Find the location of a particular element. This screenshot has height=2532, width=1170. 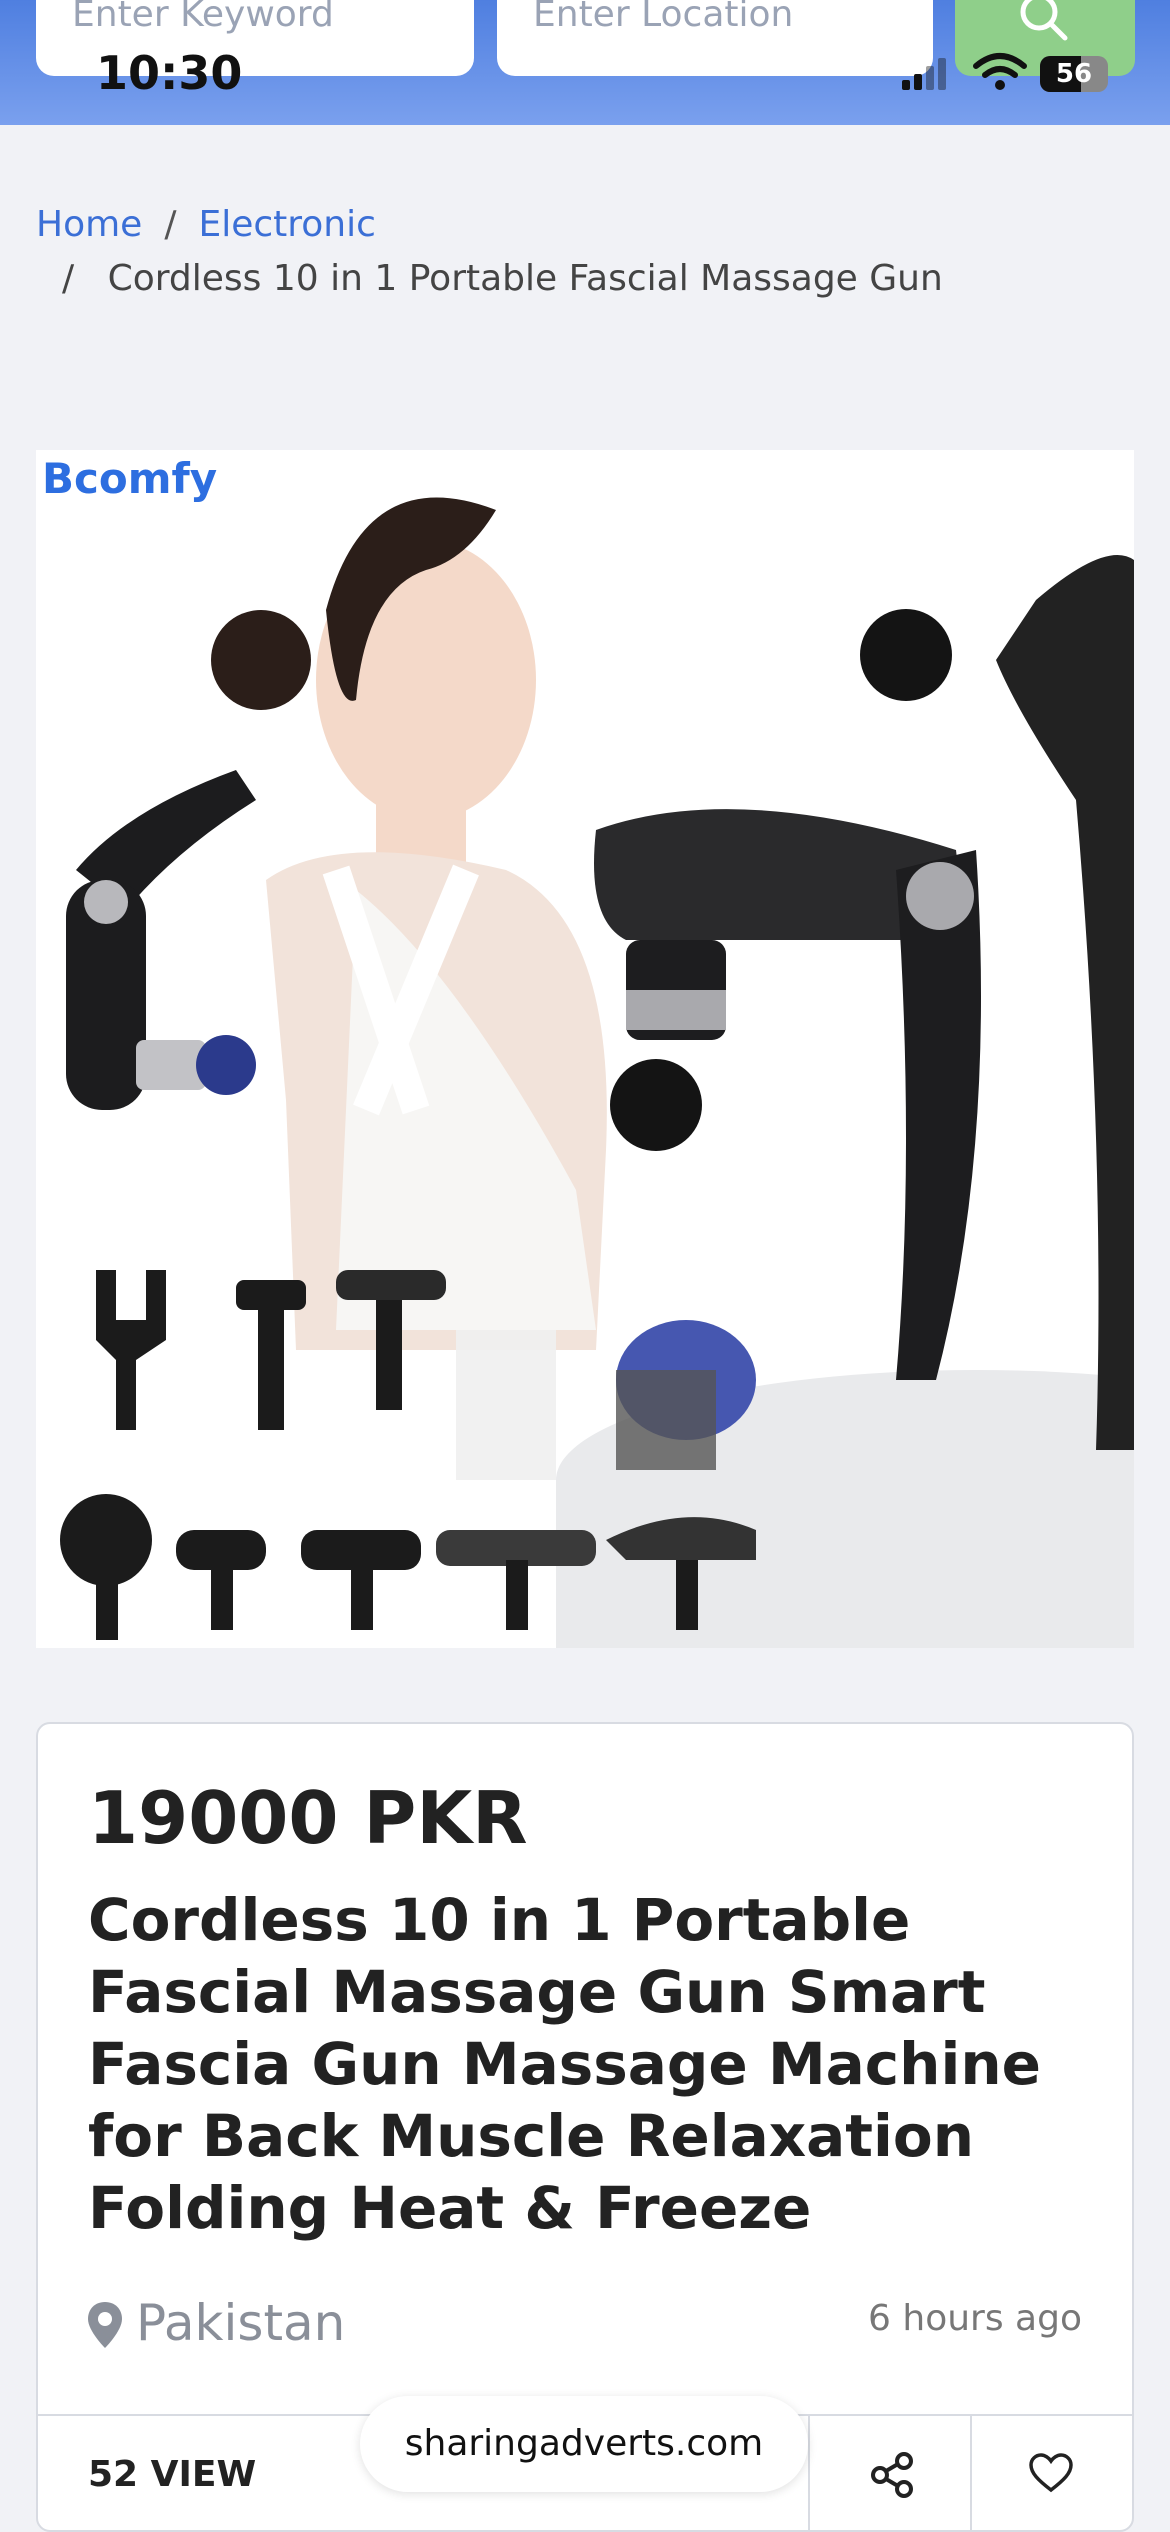

share-icon is located at coordinates (892, 2475).